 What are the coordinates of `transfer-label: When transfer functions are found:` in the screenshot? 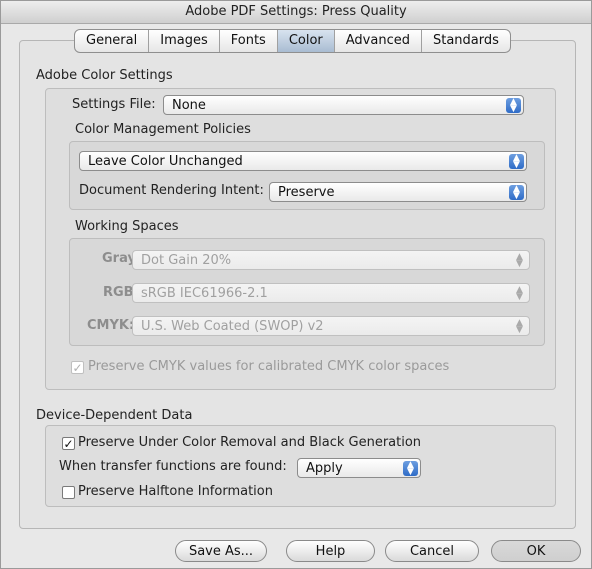 It's located at (173, 466).